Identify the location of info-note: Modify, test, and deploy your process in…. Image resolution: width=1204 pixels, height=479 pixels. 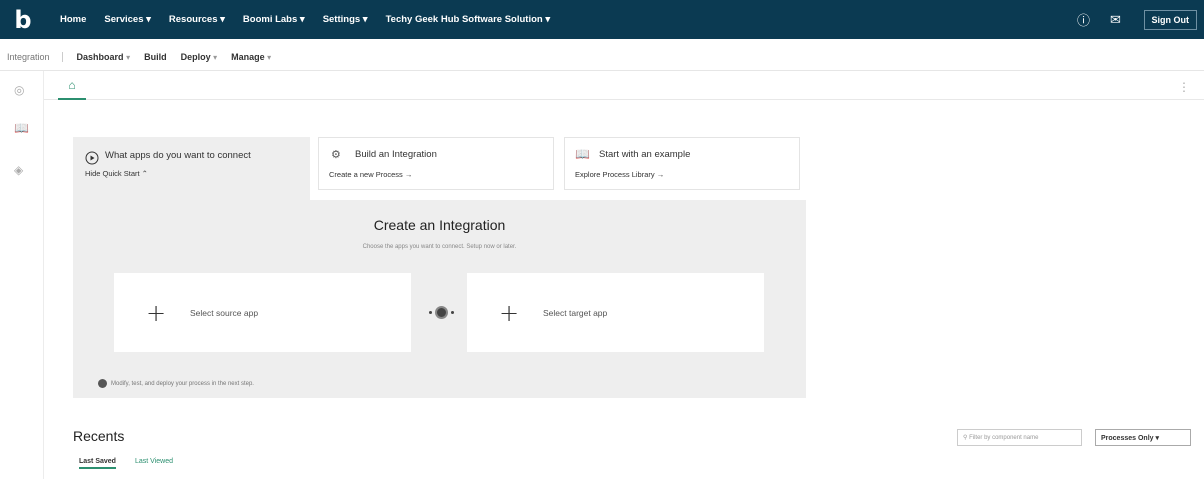
(176, 383).